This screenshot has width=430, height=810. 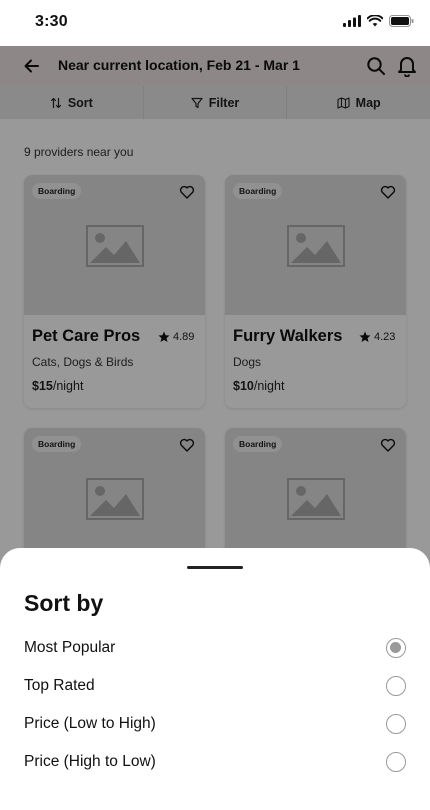 I want to click on sort-option-most-popular: Most Popular, so click(x=215, y=648).